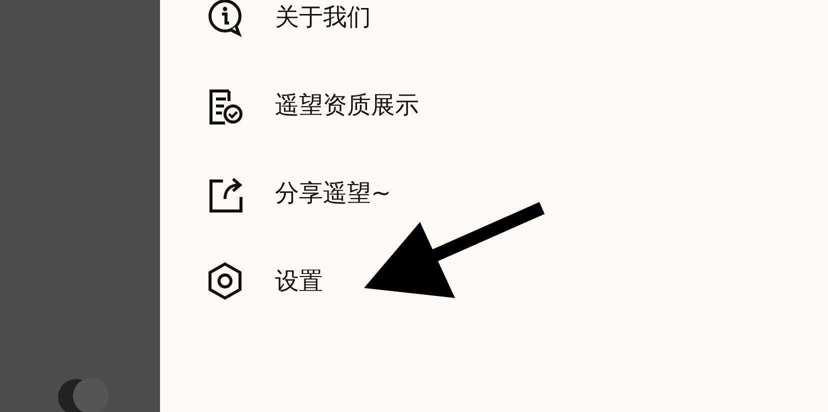  I want to click on menu-label: 分享遥望~, so click(333, 193).